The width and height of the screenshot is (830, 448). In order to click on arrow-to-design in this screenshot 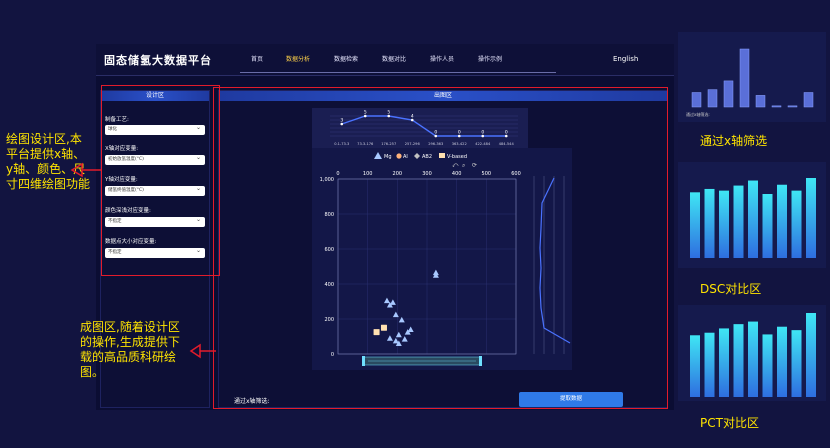, I will do `click(86, 170)`.